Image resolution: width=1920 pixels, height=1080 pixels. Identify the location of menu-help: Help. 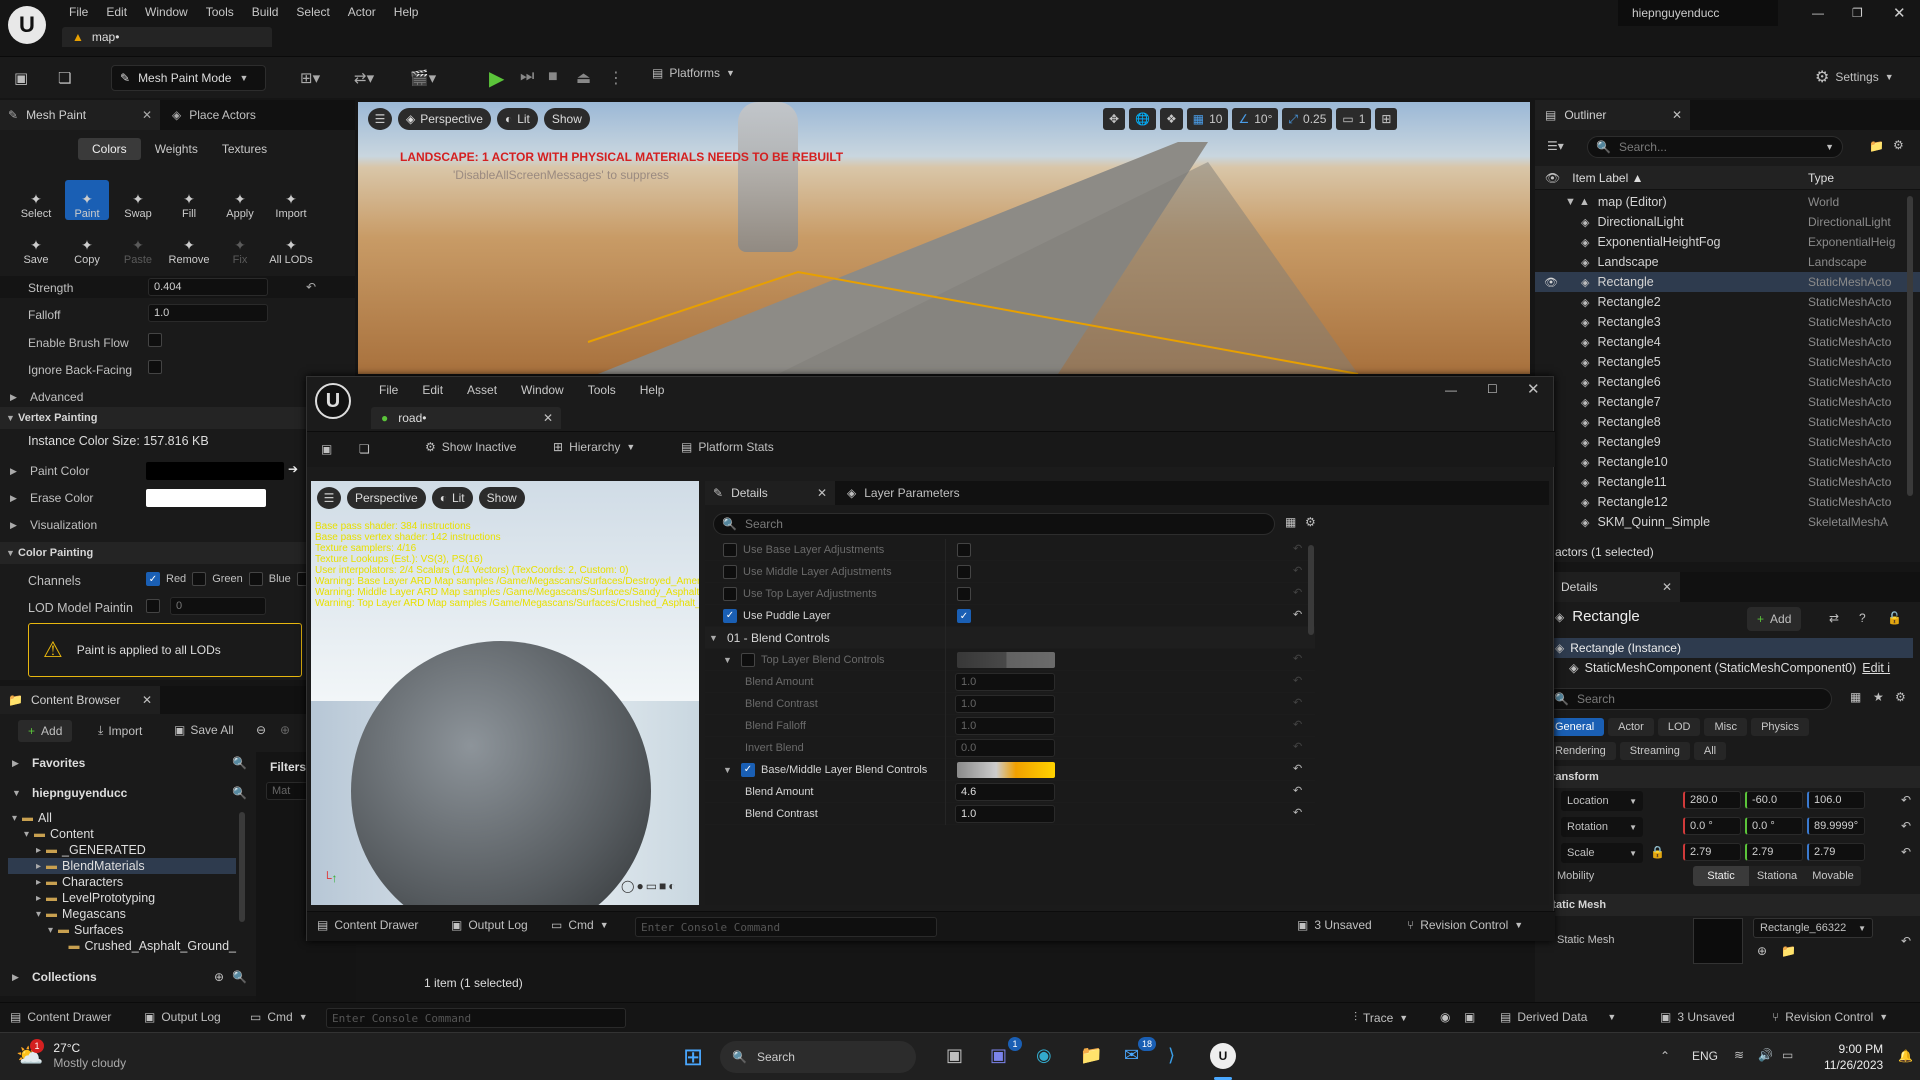
(406, 12).